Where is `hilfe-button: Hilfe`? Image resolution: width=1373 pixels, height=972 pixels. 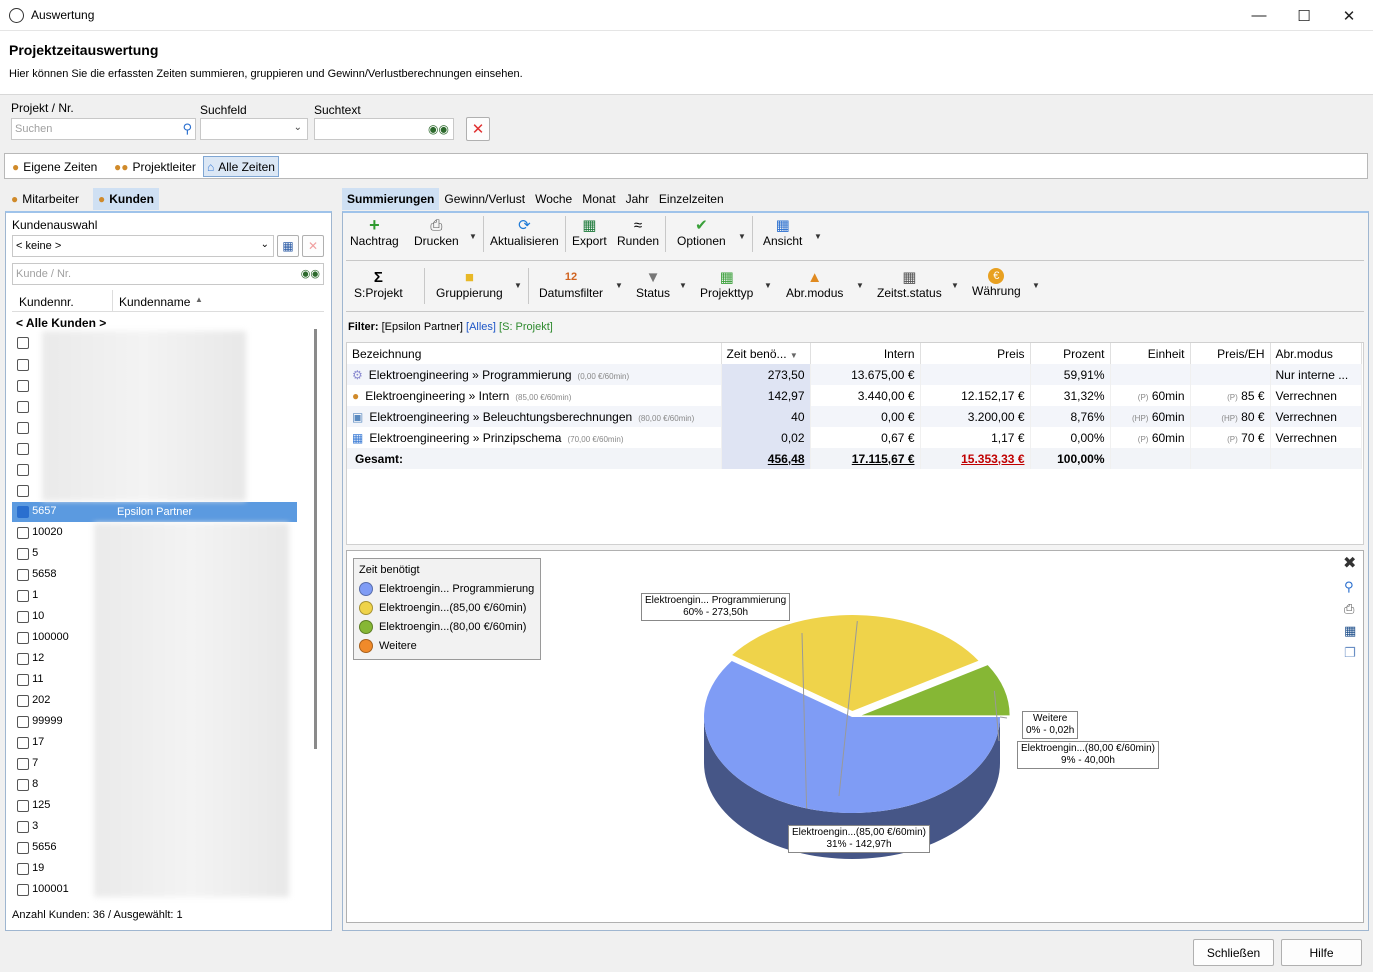 hilfe-button: Hilfe is located at coordinates (1321, 952).